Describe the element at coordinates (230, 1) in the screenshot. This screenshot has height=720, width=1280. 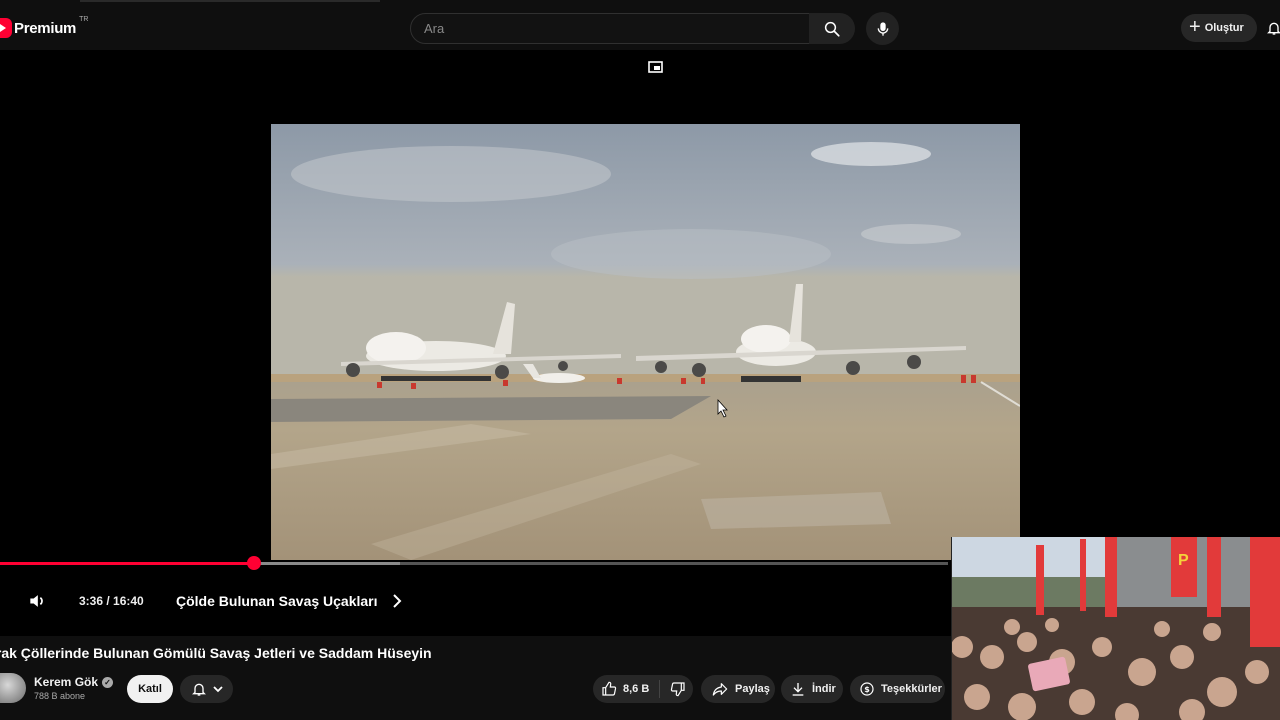
I see `header-divider` at that location.